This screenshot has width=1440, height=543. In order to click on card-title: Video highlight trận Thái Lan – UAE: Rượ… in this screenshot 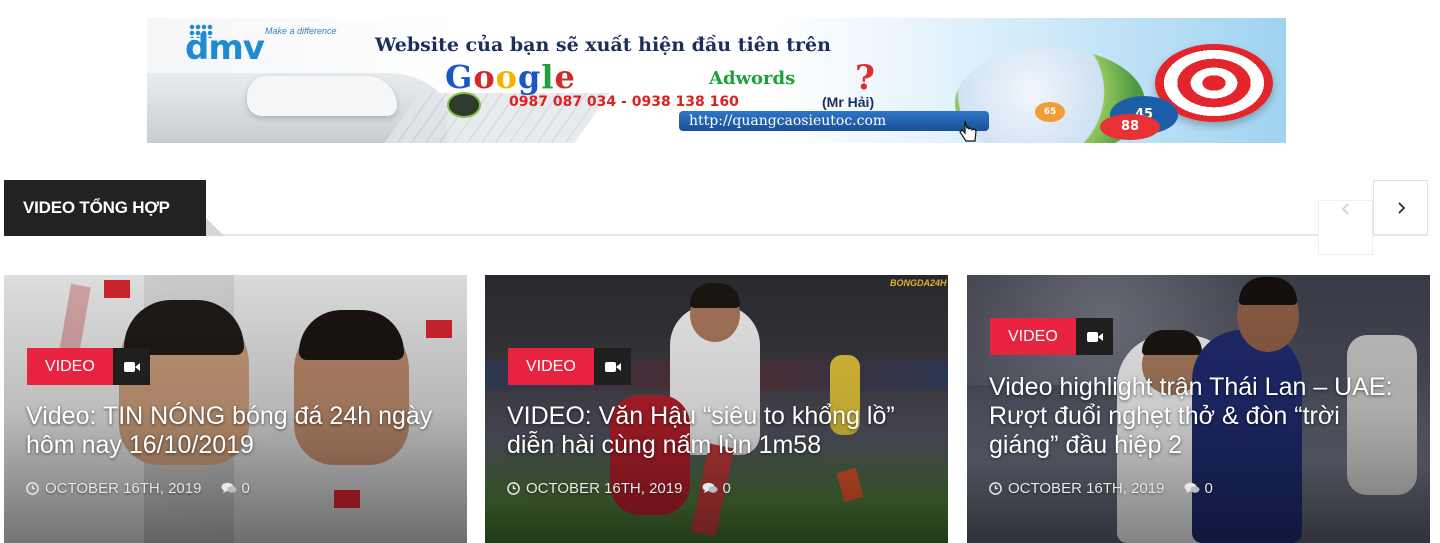, I will do `click(1199, 416)`.